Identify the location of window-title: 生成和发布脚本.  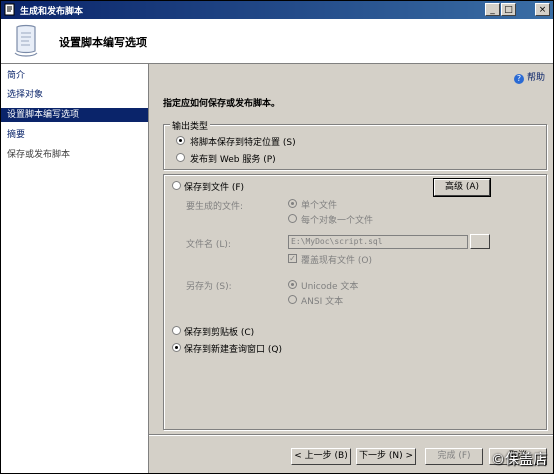
(52, 12).